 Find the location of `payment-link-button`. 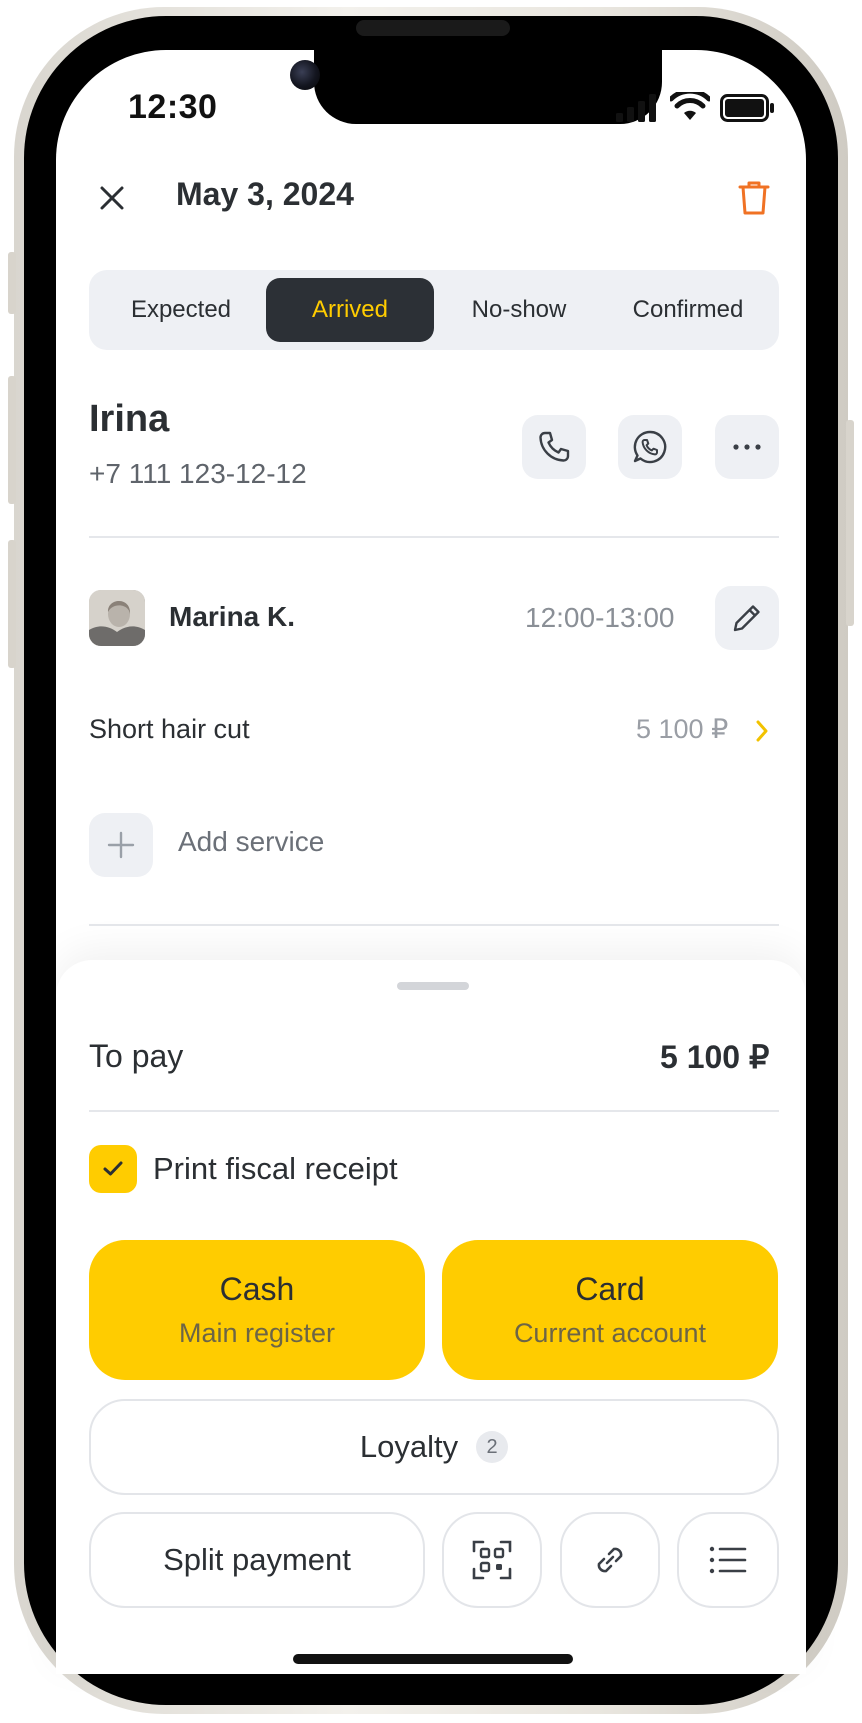

payment-link-button is located at coordinates (610, 1560).